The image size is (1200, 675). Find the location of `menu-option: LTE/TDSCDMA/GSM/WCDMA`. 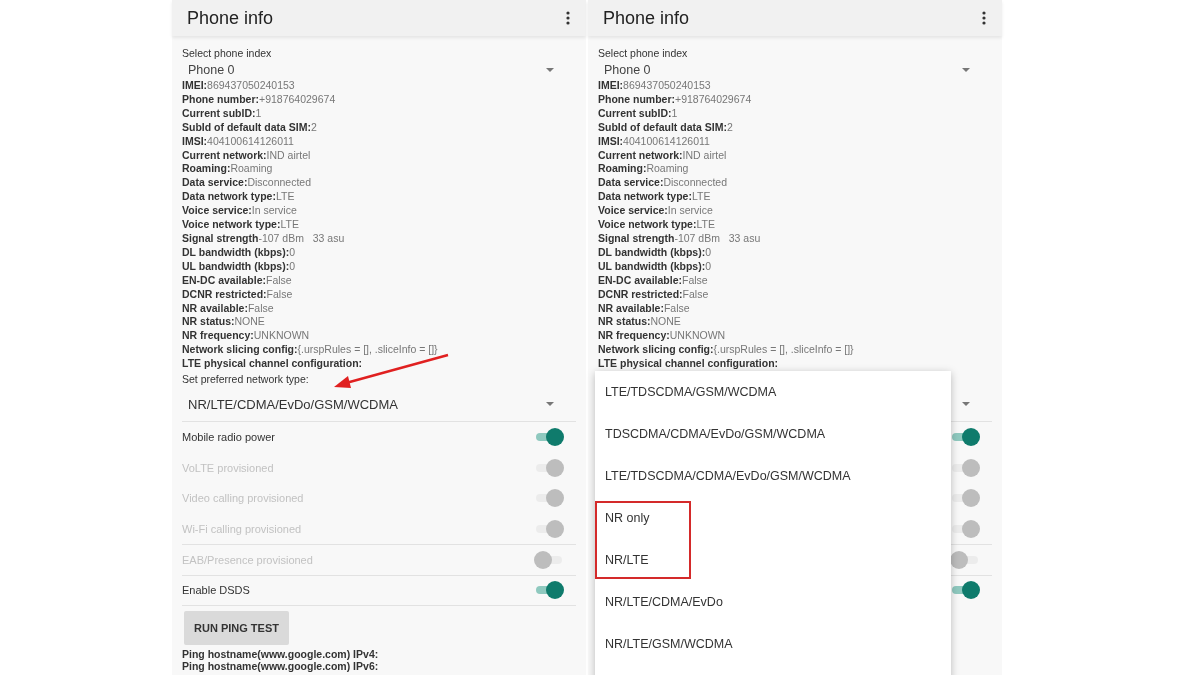

menu-option: LTE/TDSCDMA/GSM/WCDMA is located at coordinates (773, 392).